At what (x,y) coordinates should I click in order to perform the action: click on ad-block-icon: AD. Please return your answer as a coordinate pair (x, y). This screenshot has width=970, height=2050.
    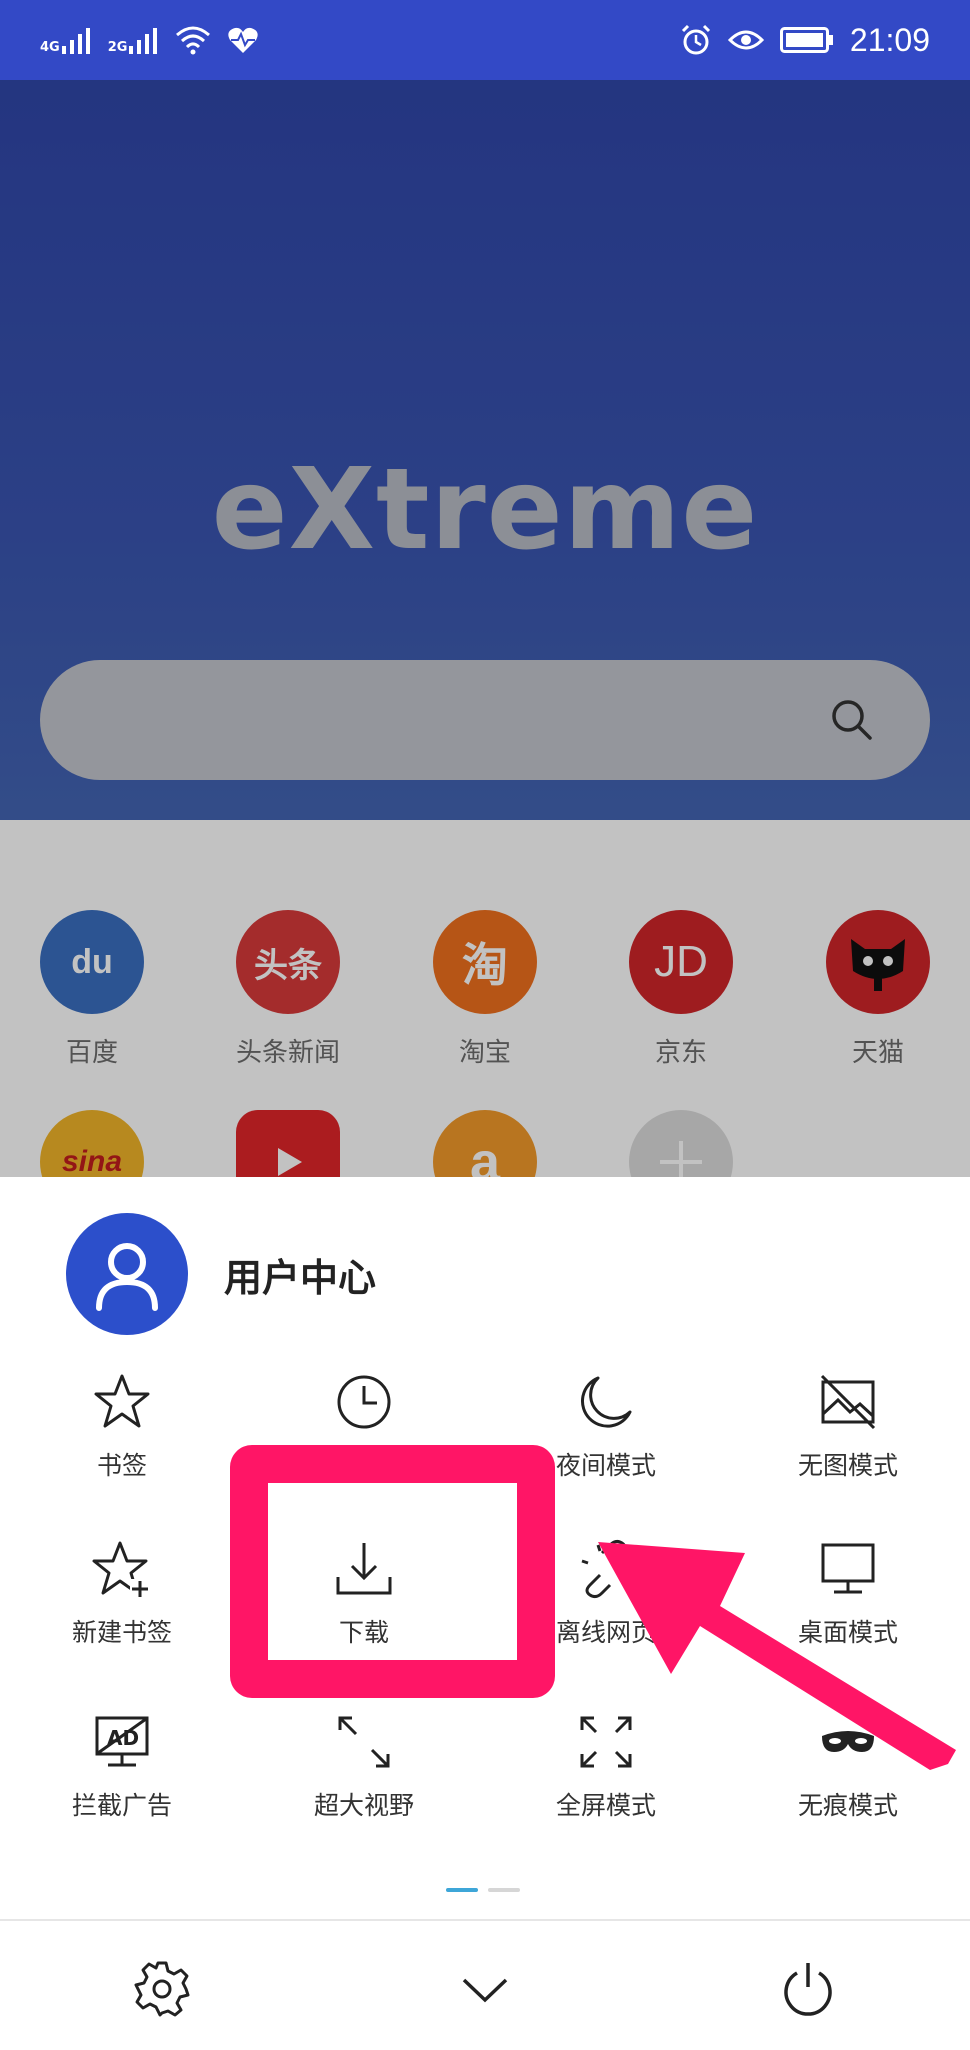
    Looking at the image, I should click on (122, 1741).